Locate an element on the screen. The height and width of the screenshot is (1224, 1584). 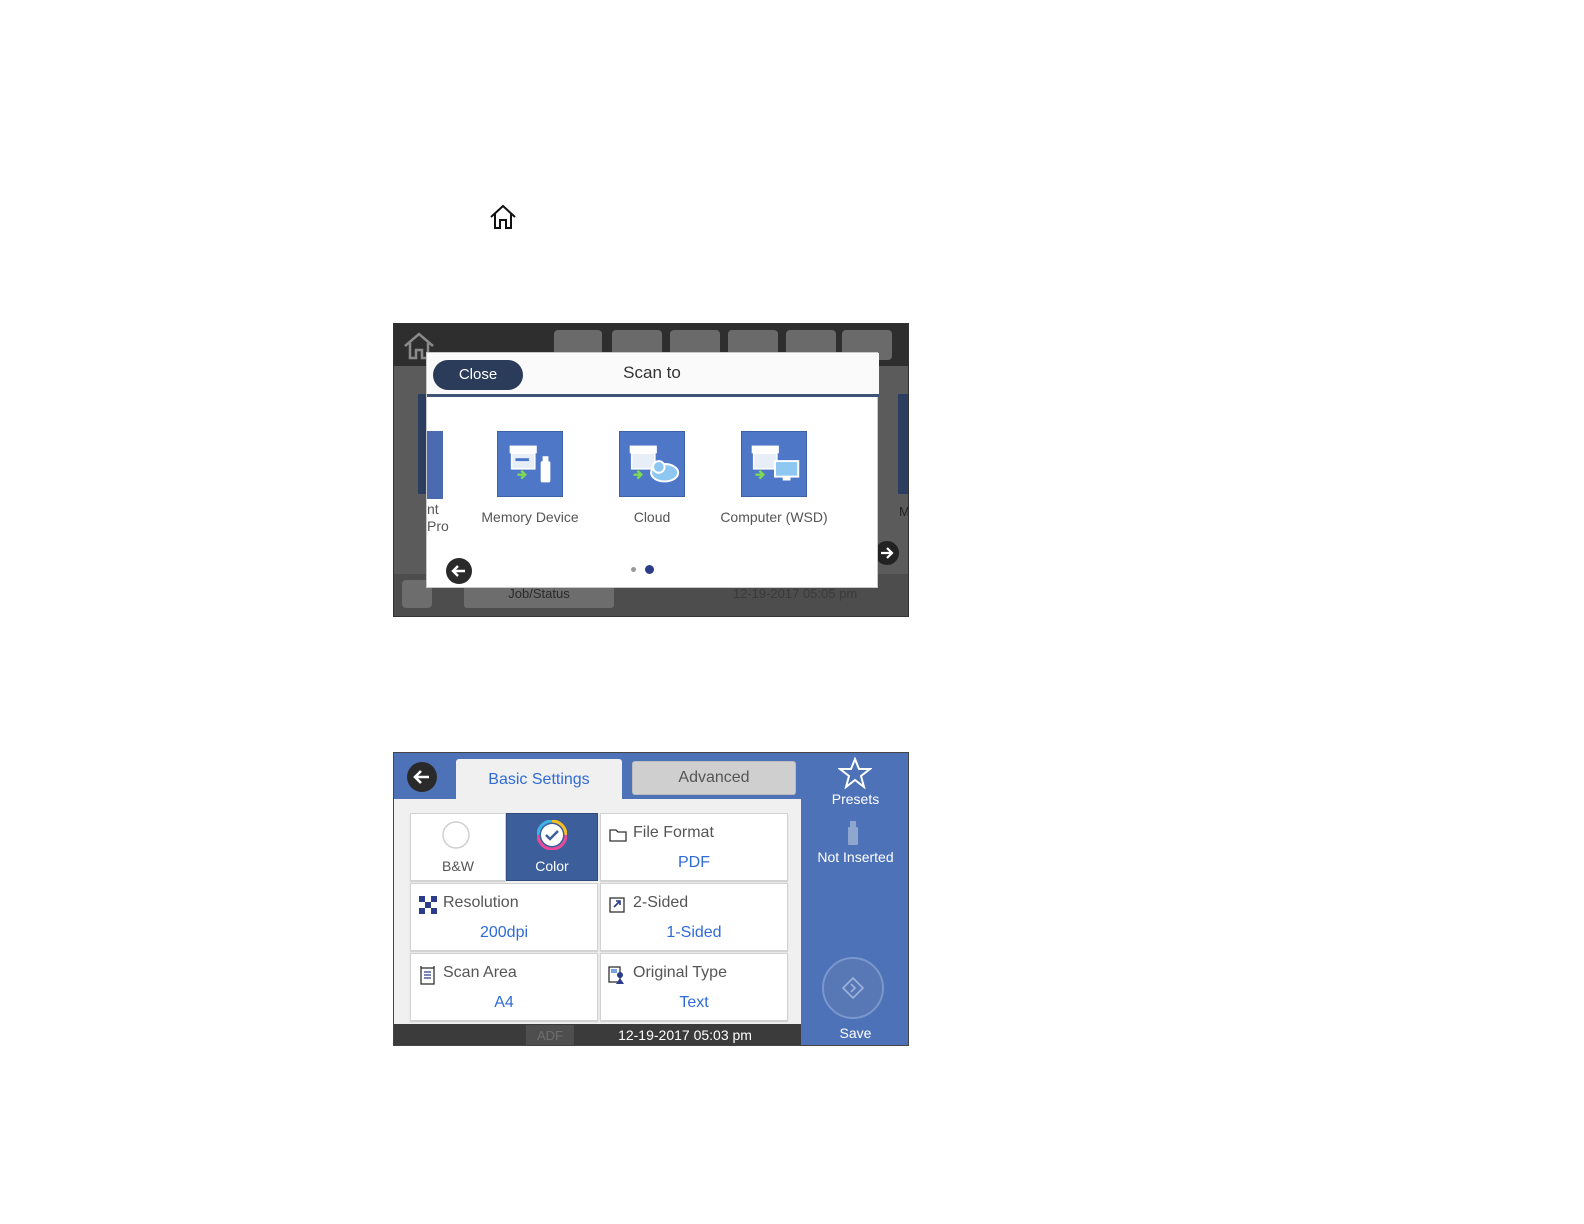
bw-circle-icon is located at coordinates (456, 835).